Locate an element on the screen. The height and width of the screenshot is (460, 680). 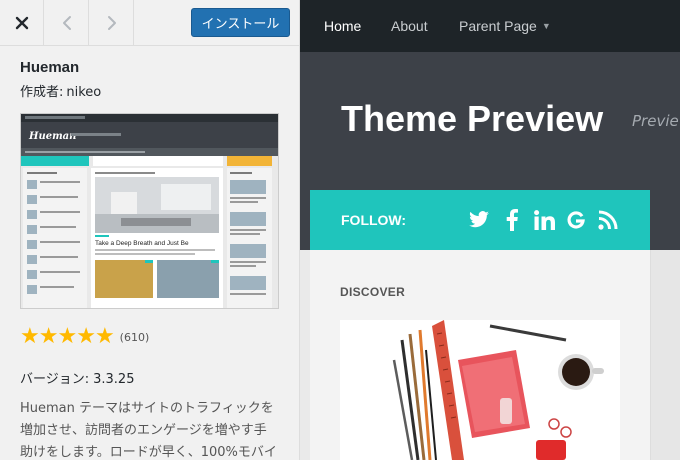
rss-icon is located at coordinates (608, 220).